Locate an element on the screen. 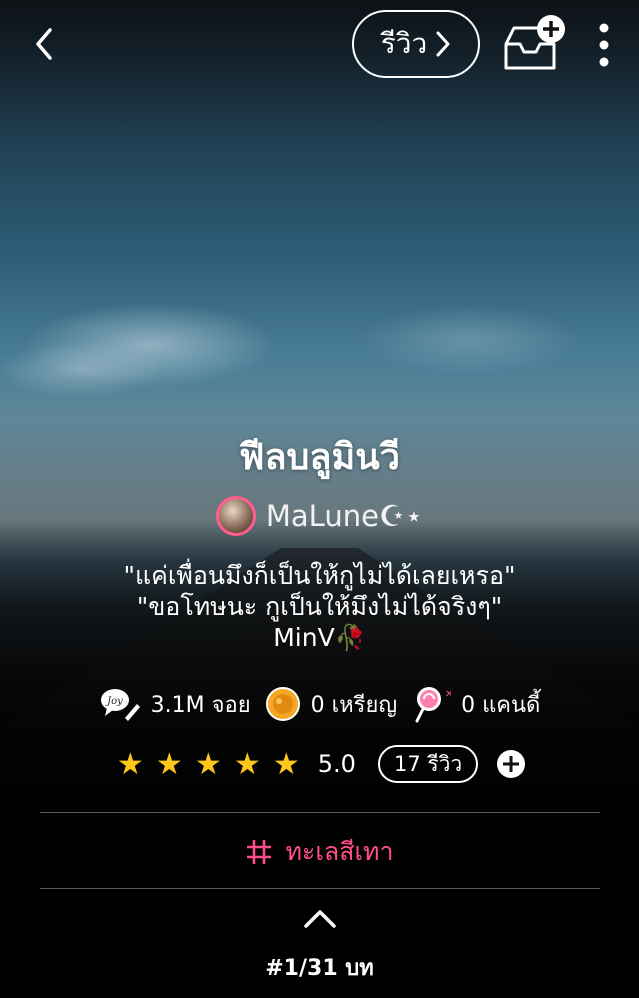  review-count-button: 17 รีวิว is located at coordinates (428, 764).